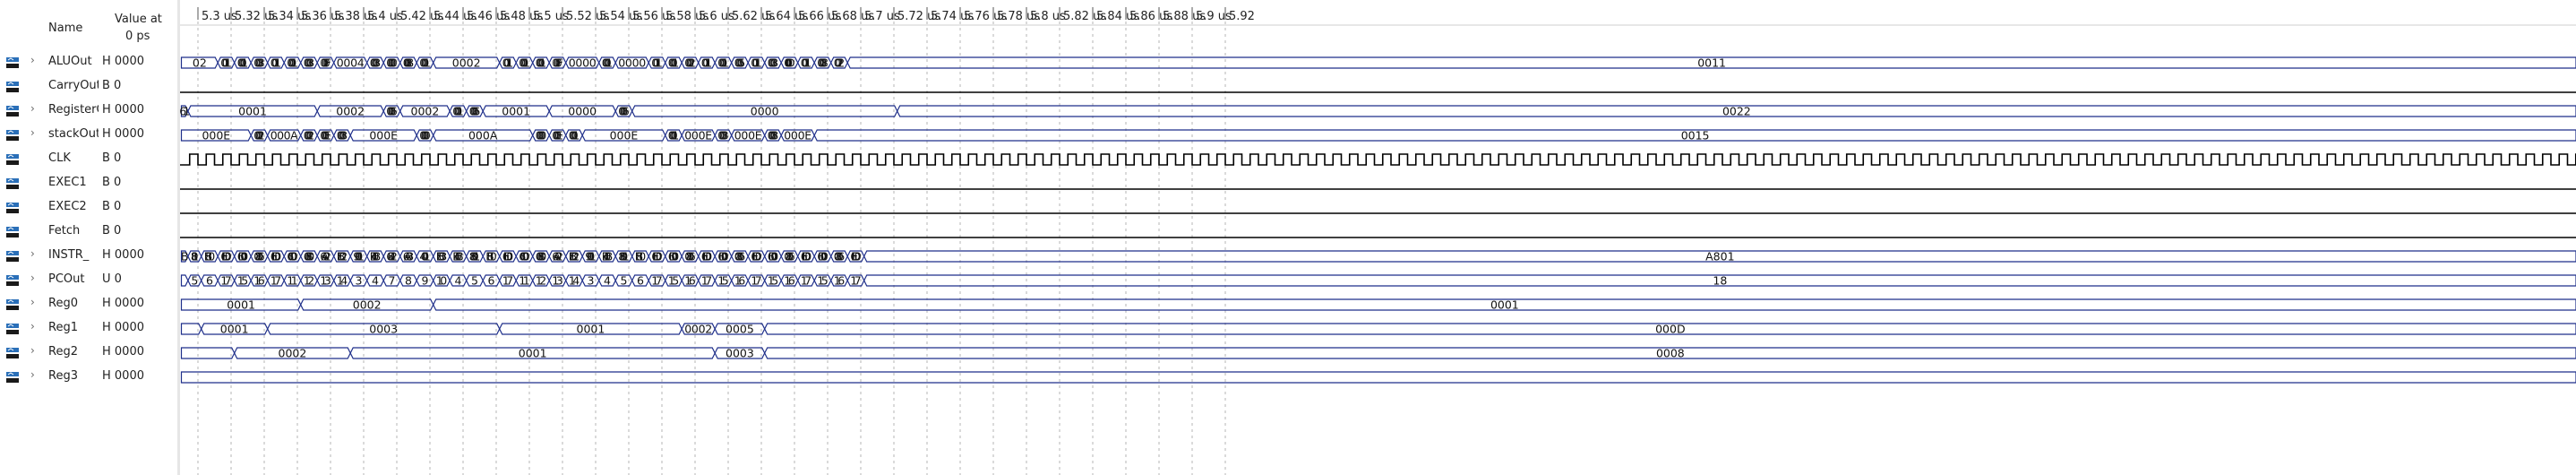 The height and width of the screenshot is (475, 2576). Describe the element at coordinates (184, 280) in the screenshot. I see `signal-pcout-bus-segment` at that location.